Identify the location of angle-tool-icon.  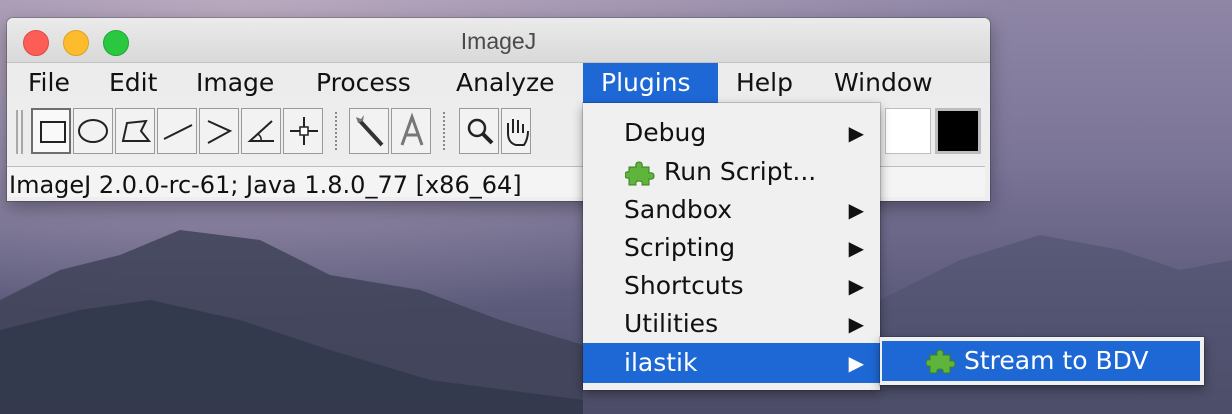
(260, 131).